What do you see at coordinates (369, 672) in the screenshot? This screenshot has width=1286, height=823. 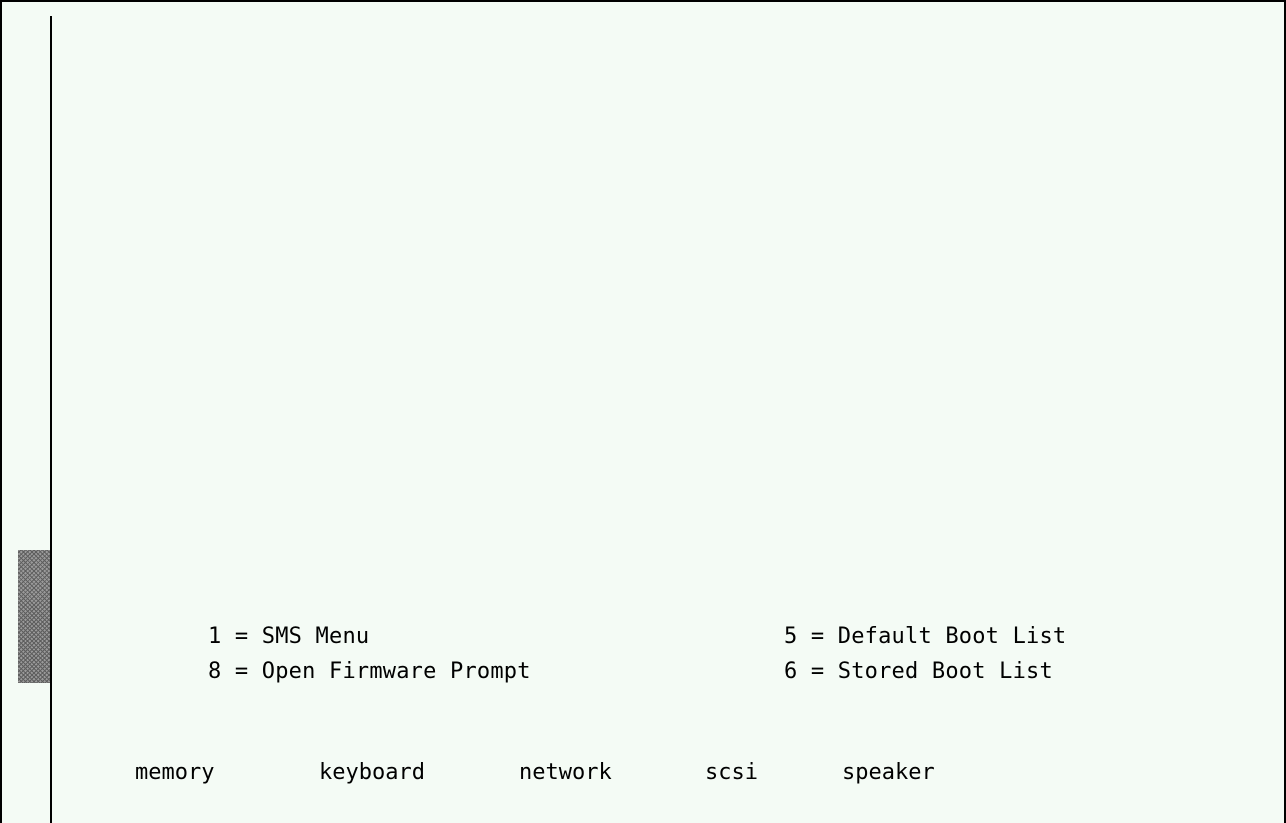 I see `menu-option-open-firmware: 8 = Open Firmware Prompt` at bounding box center [369, 672].